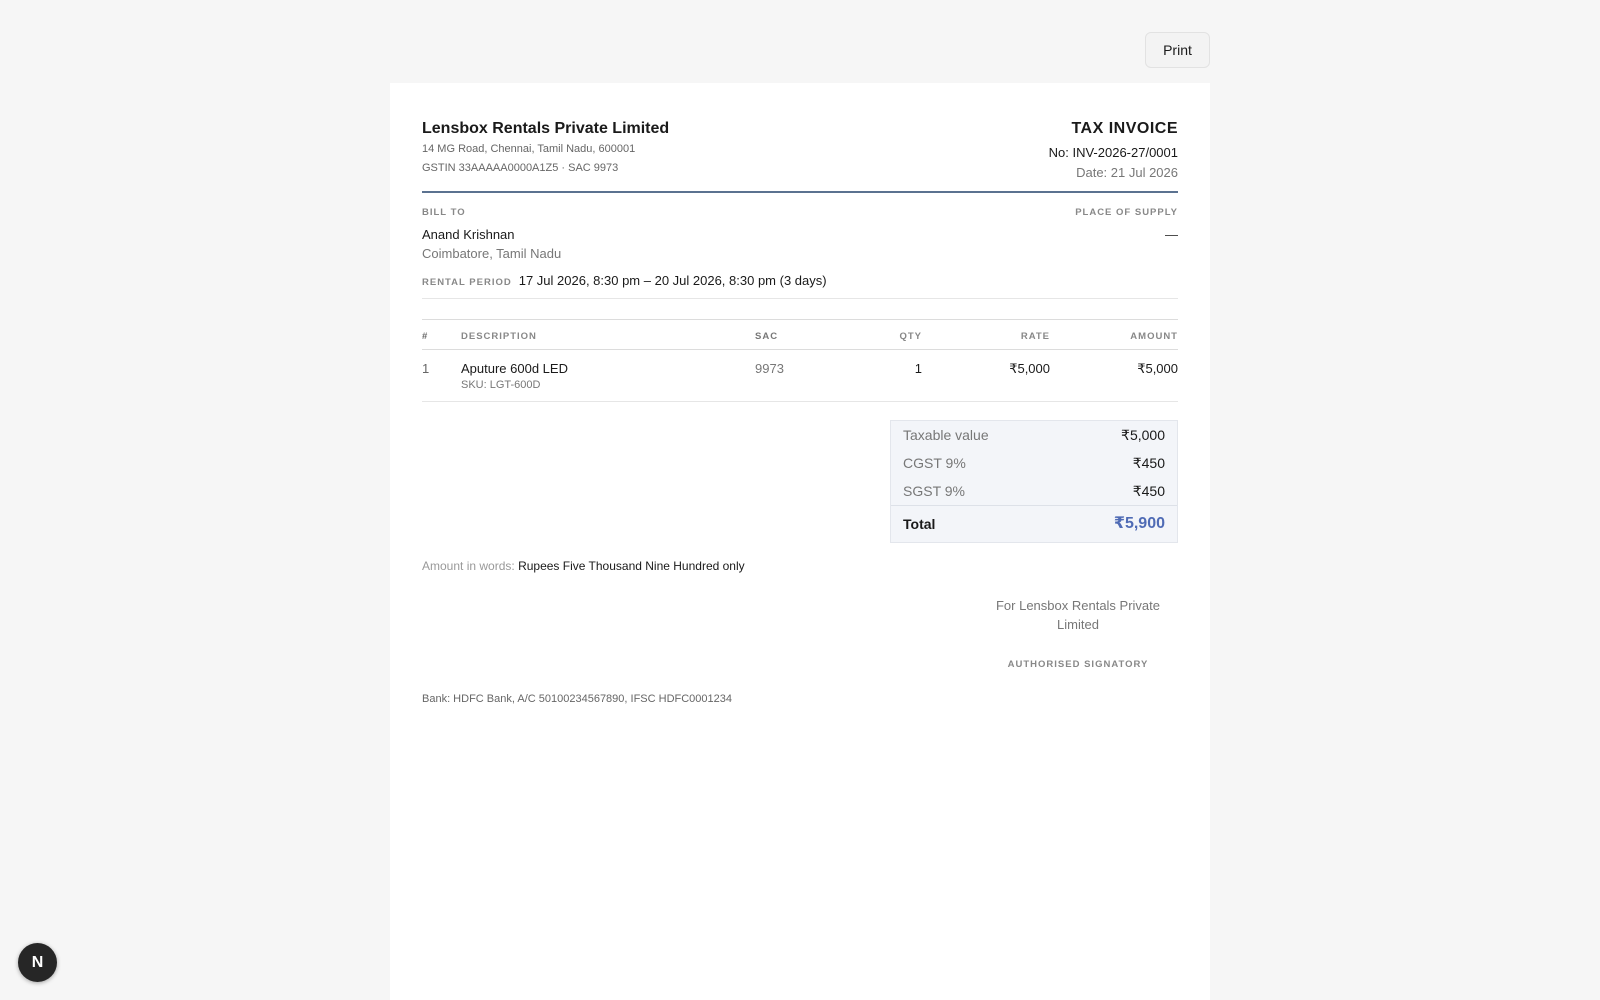 This screenshot has height=1000, width=1600. I want to click on customer-name: Anand Krishnan, so click(468, 234).